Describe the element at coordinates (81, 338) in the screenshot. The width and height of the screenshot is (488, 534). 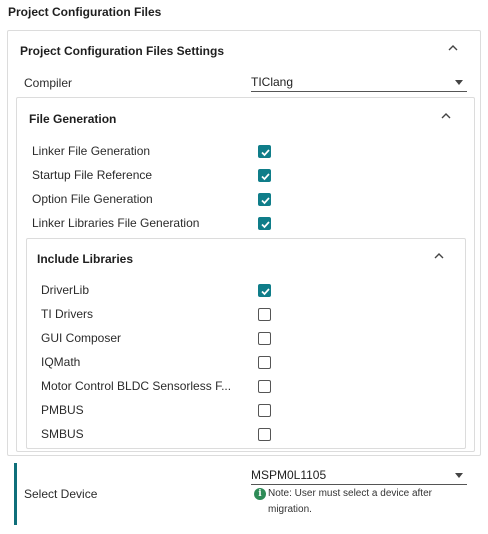
I see `library-item-label: GUI Composer` at that location.